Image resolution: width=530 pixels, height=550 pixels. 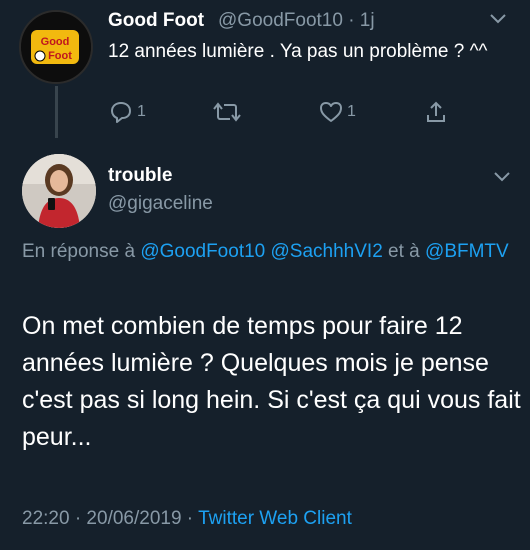 What do you see at coordinates (55, 42) in the screenshot?
I see `logo-text-good: Good` at bounding box center [55, 42].